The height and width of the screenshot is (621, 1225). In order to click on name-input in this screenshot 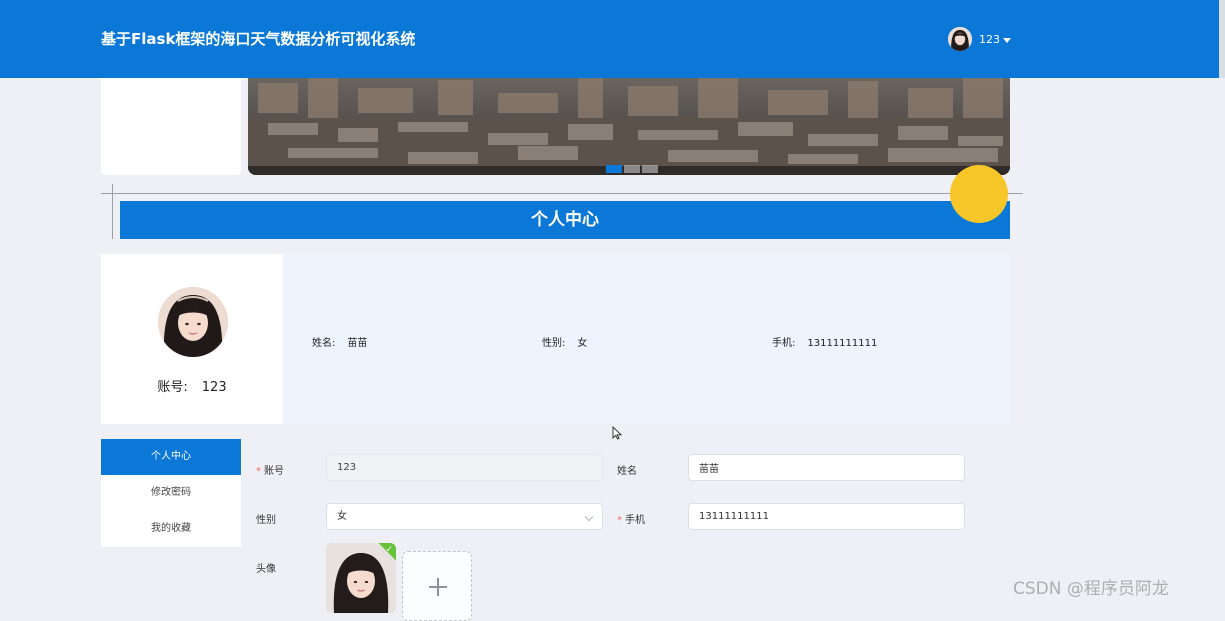, I will do `click(826, 467)`.